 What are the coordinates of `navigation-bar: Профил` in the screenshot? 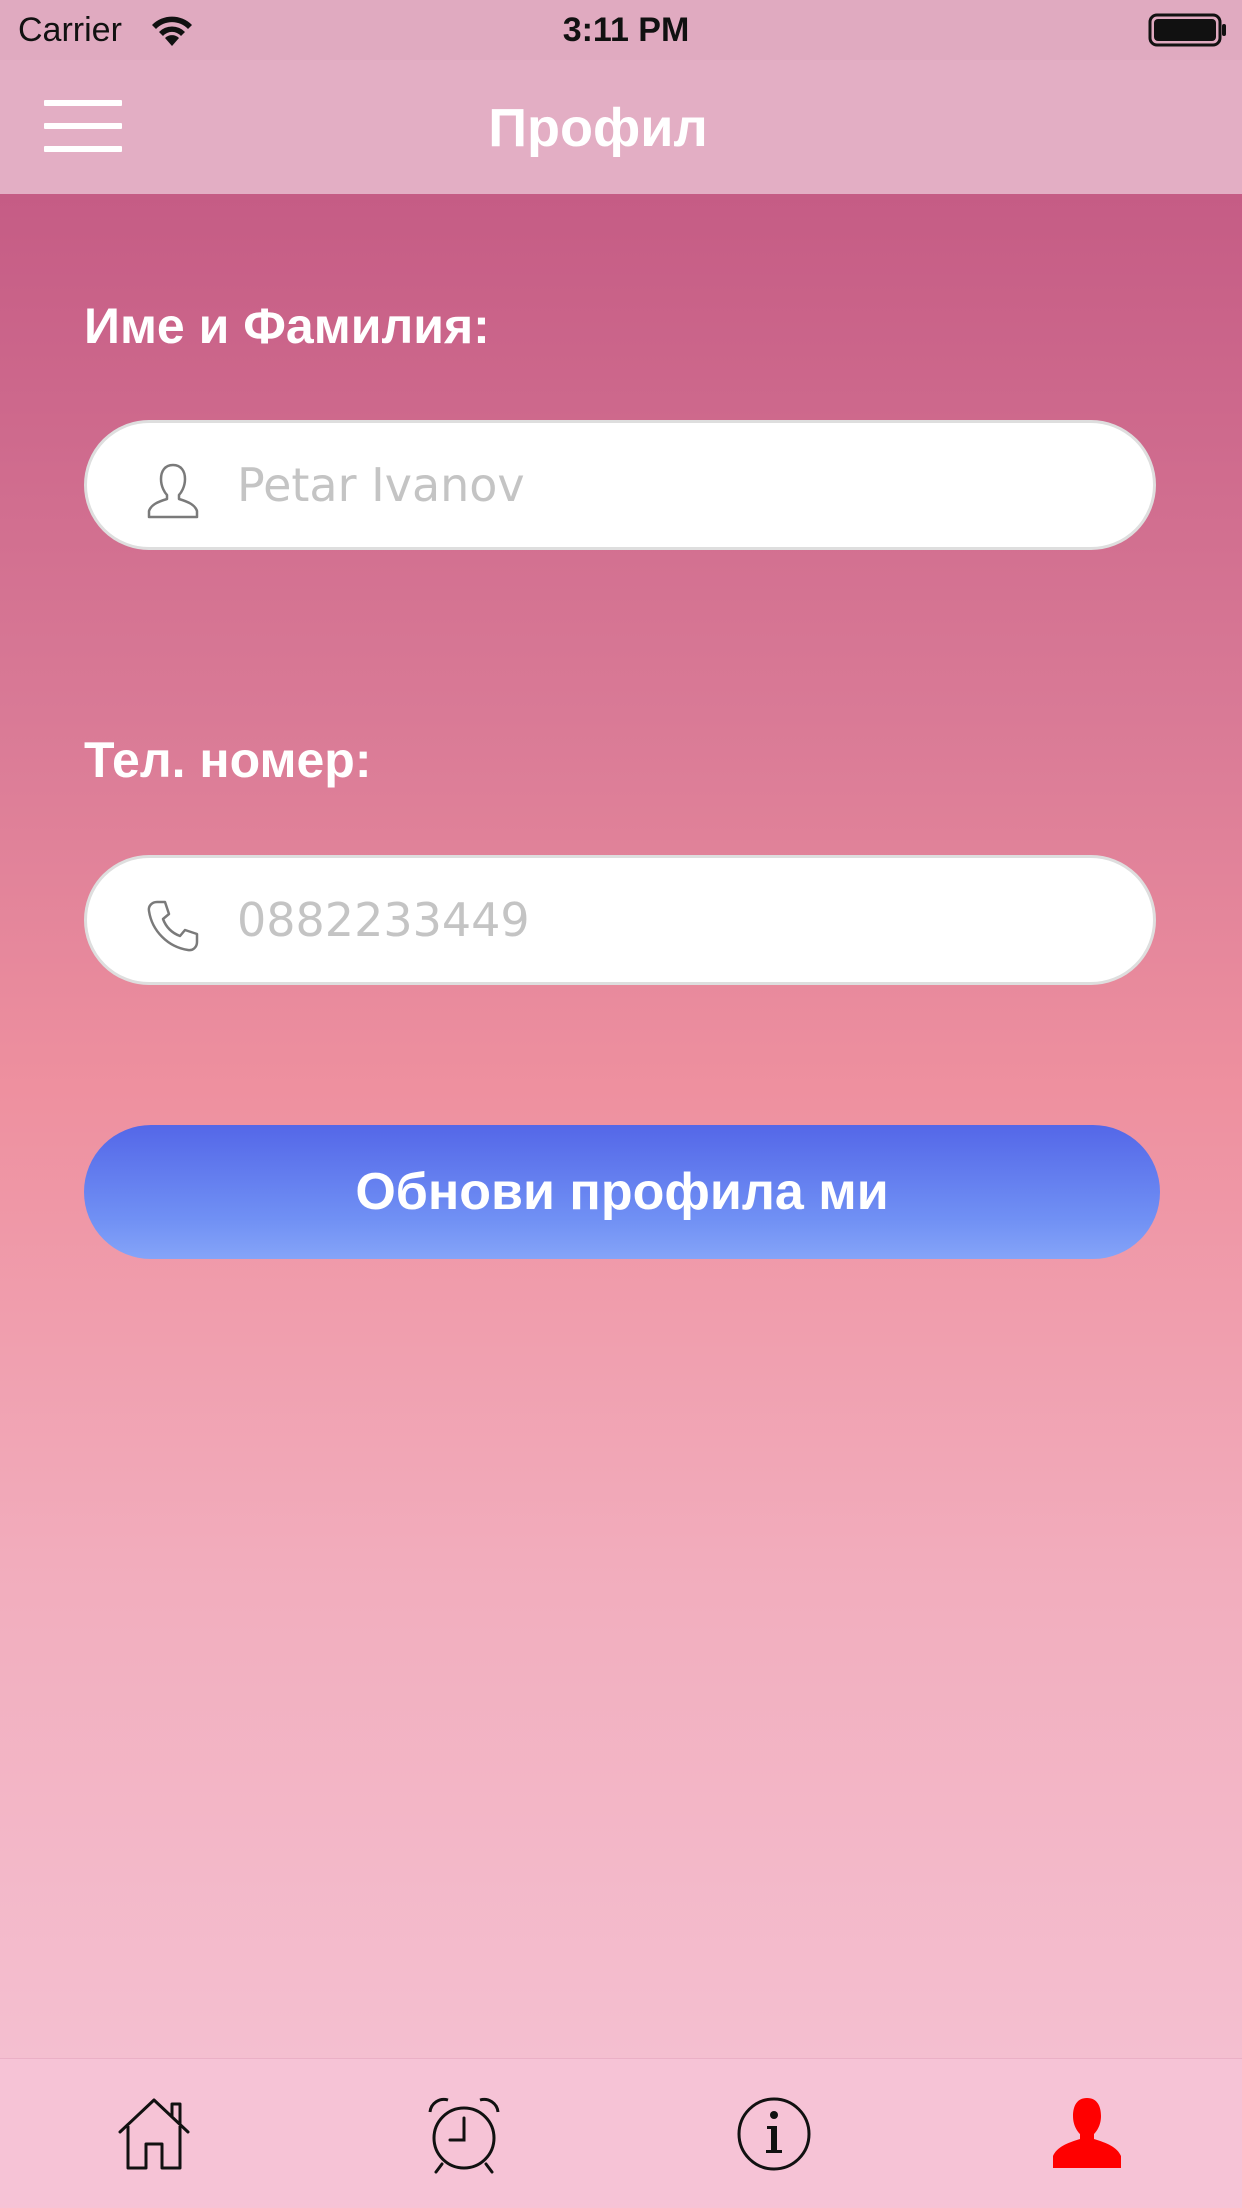 It's located at (621, 127).